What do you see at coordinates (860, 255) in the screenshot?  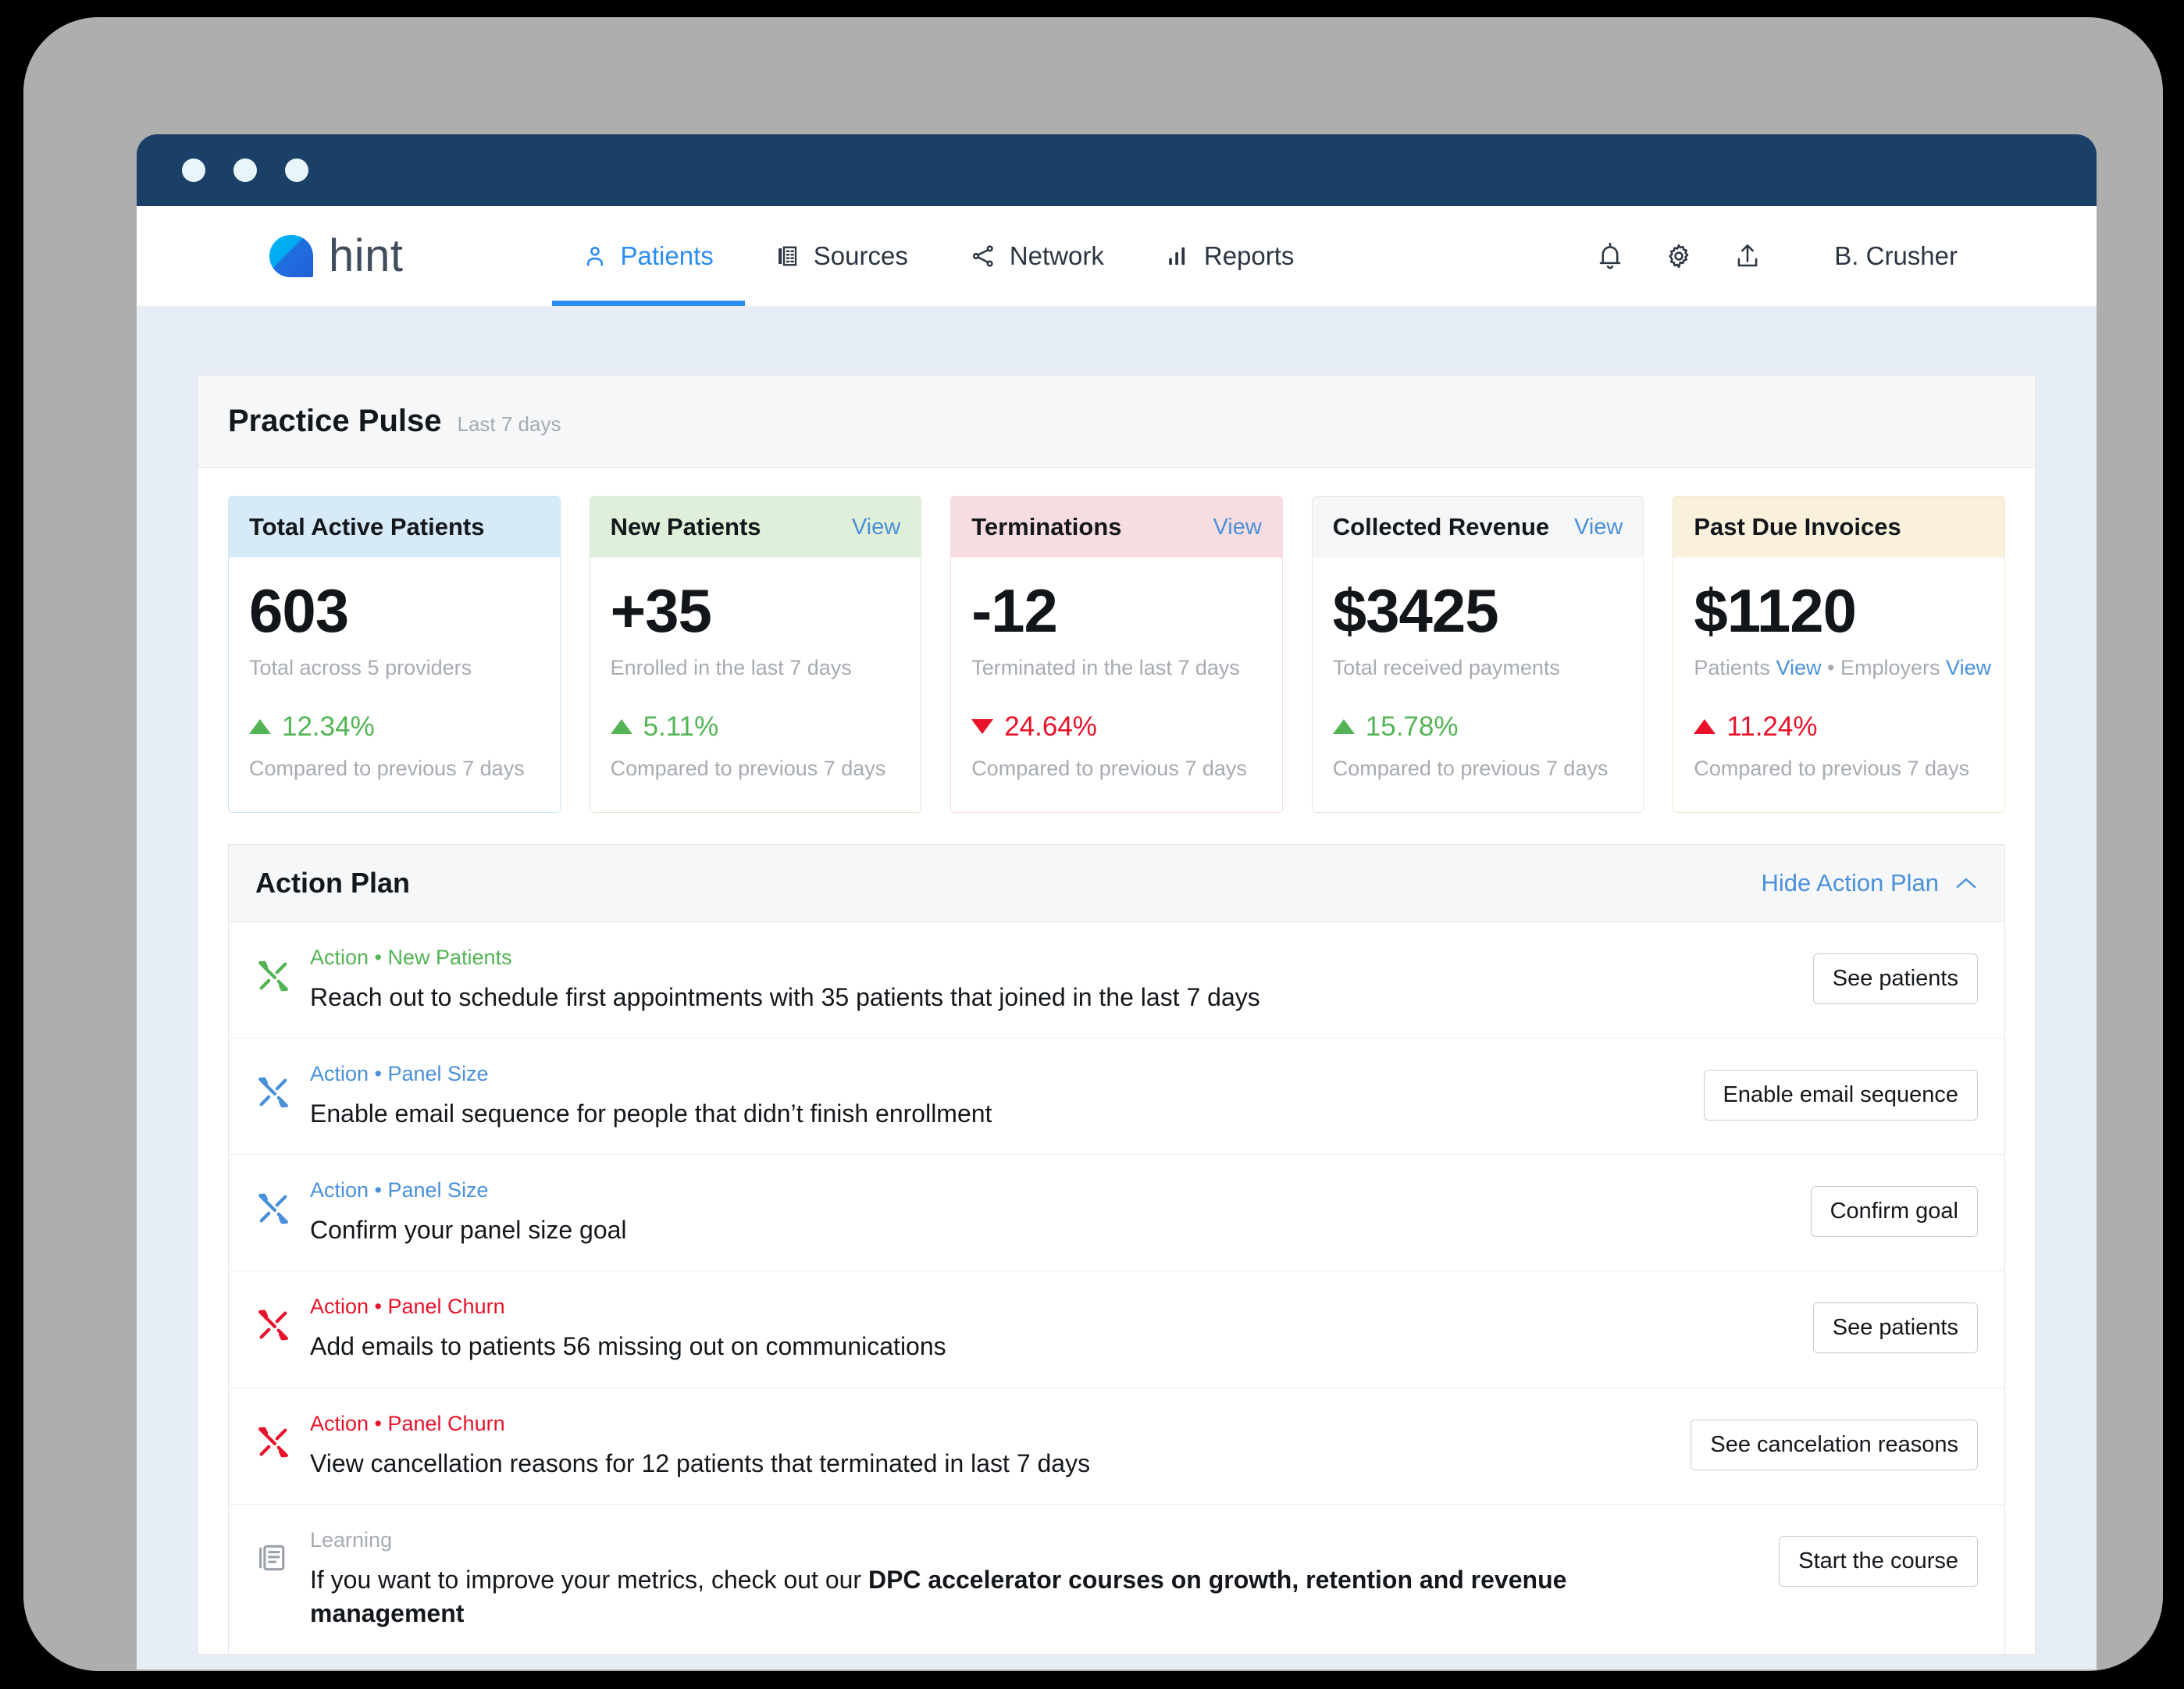 I see `nav-label-sources: Sources` at bounding box center [860, 255].